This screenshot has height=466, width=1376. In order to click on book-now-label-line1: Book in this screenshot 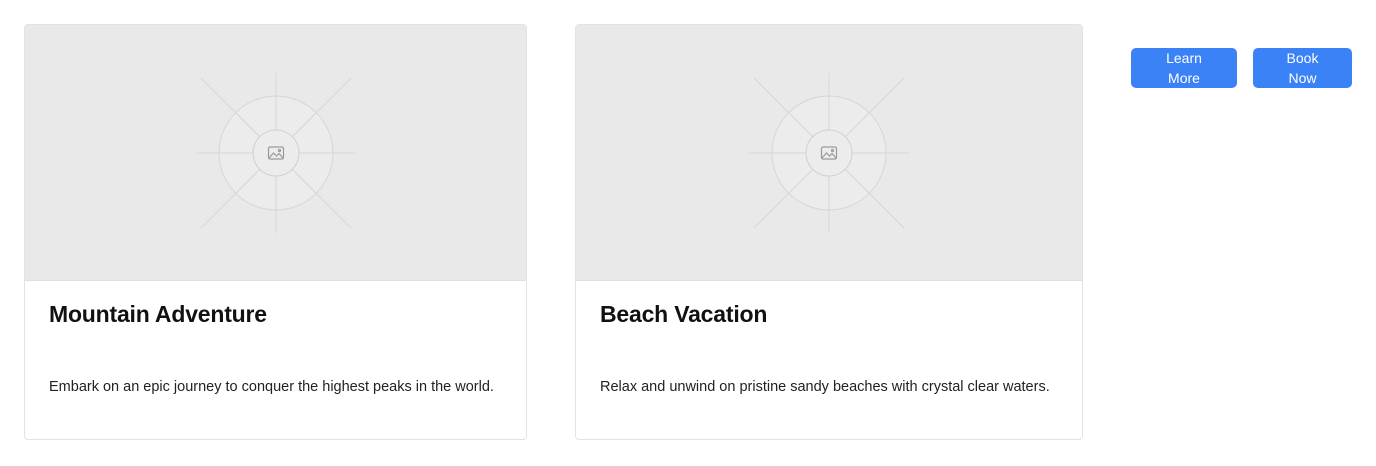, I will do `click(1302, 58)`.